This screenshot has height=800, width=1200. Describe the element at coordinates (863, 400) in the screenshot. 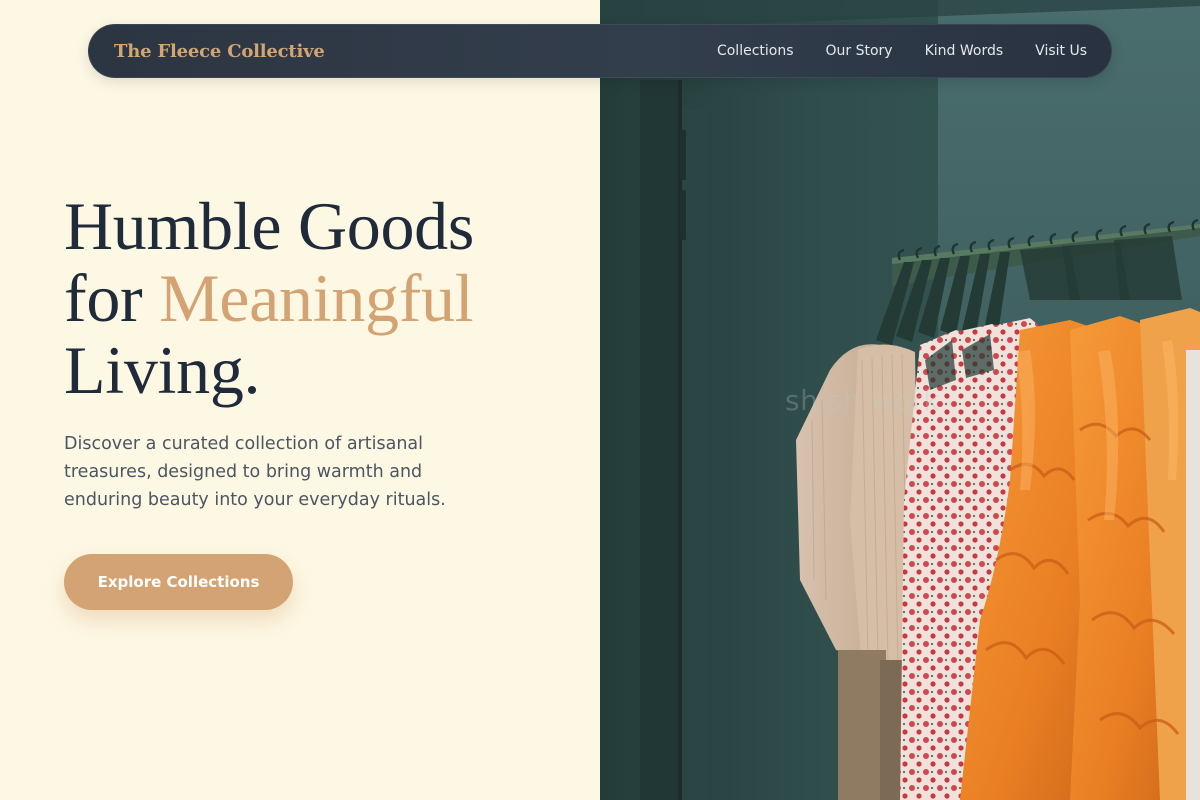

I see `image-watermark: sh sh work` at that location.